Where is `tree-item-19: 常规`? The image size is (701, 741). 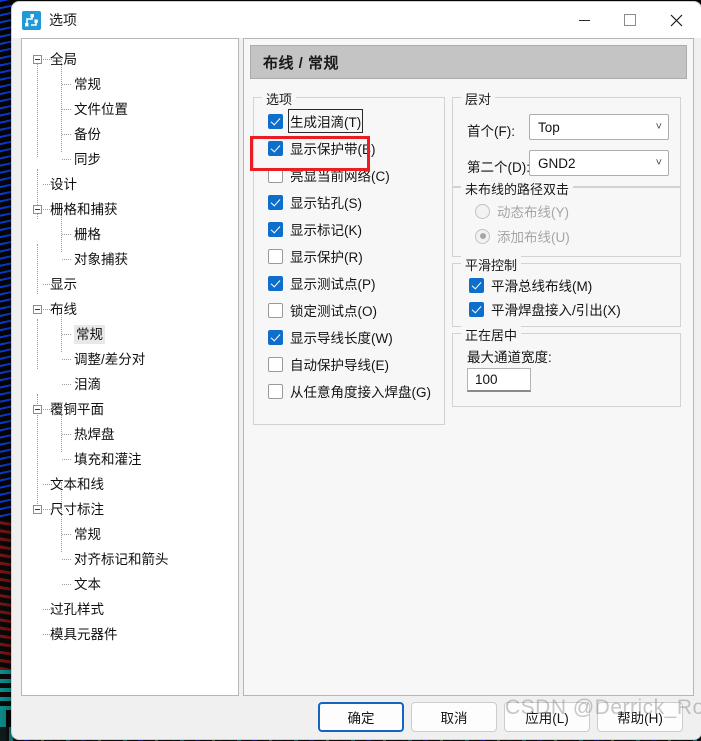
tree-item-19: 常规 is located at coordinates (130, 534).